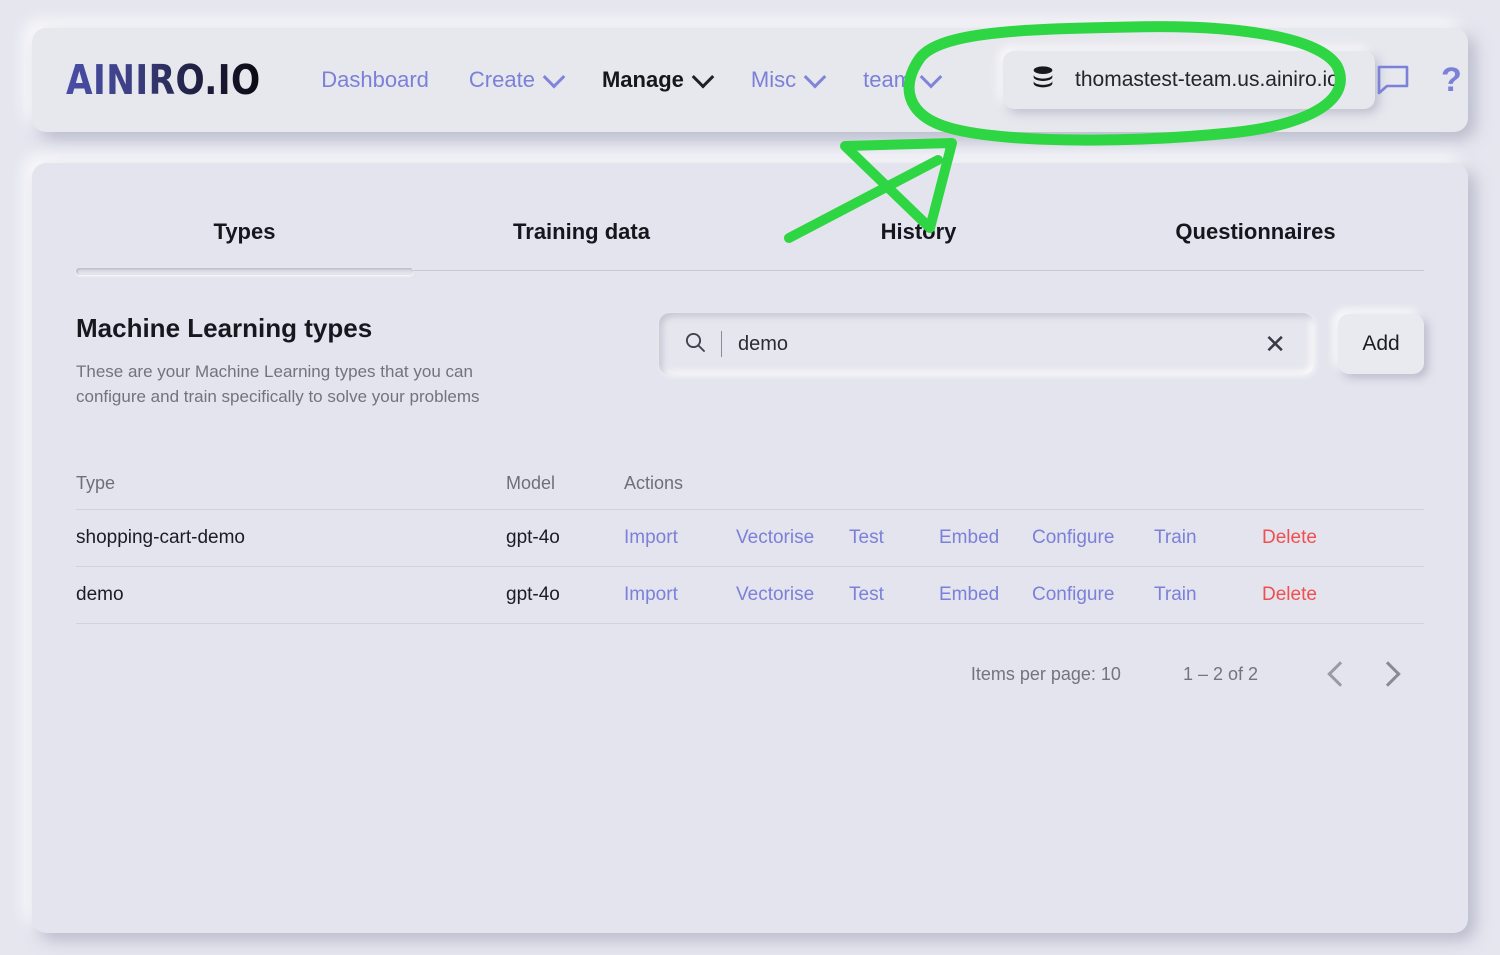  Describe the element at coordinates (1393, 80) in the screenshot. I see `chat-bubble-icon` at that location.